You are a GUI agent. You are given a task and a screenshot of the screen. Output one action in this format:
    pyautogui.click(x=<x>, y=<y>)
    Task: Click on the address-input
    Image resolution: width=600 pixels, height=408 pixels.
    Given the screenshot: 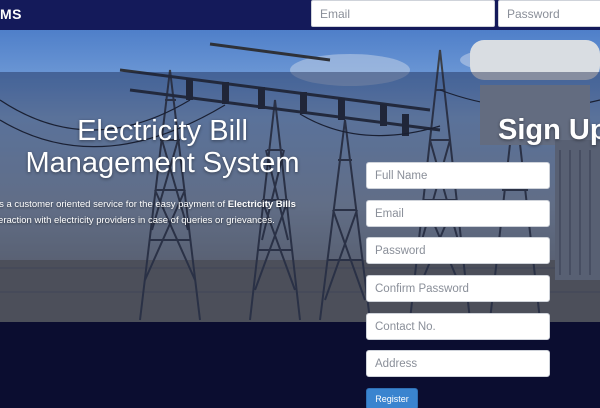 What is the action you would take?
    pyautogui.click(x=458, y=363)
    